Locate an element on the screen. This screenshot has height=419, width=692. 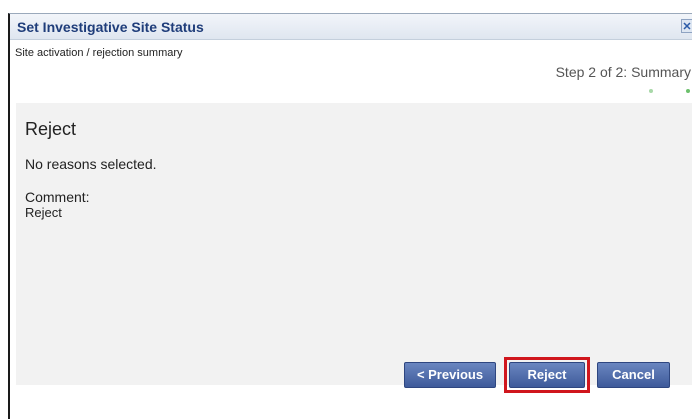
step-indicator-label: Step 2 of 2: Summary is located at coordinates (623, 72).